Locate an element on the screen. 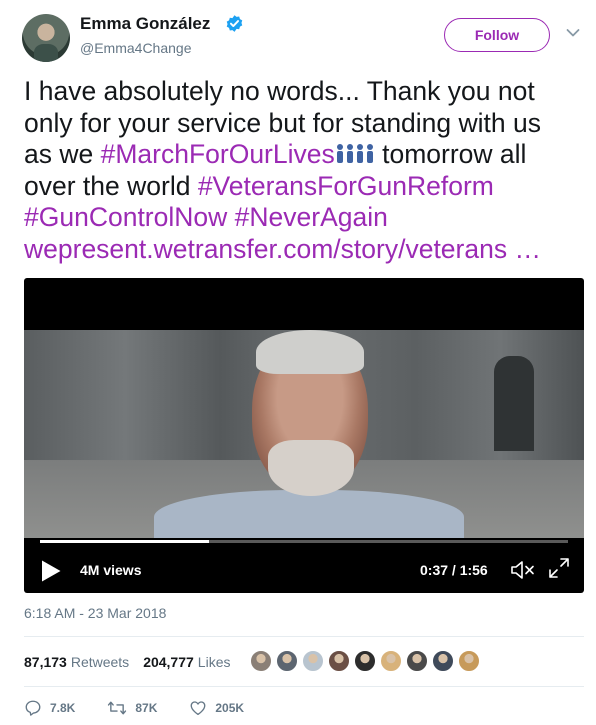 The image size is (596, 725). avatar is located at coordinates (46, 38).